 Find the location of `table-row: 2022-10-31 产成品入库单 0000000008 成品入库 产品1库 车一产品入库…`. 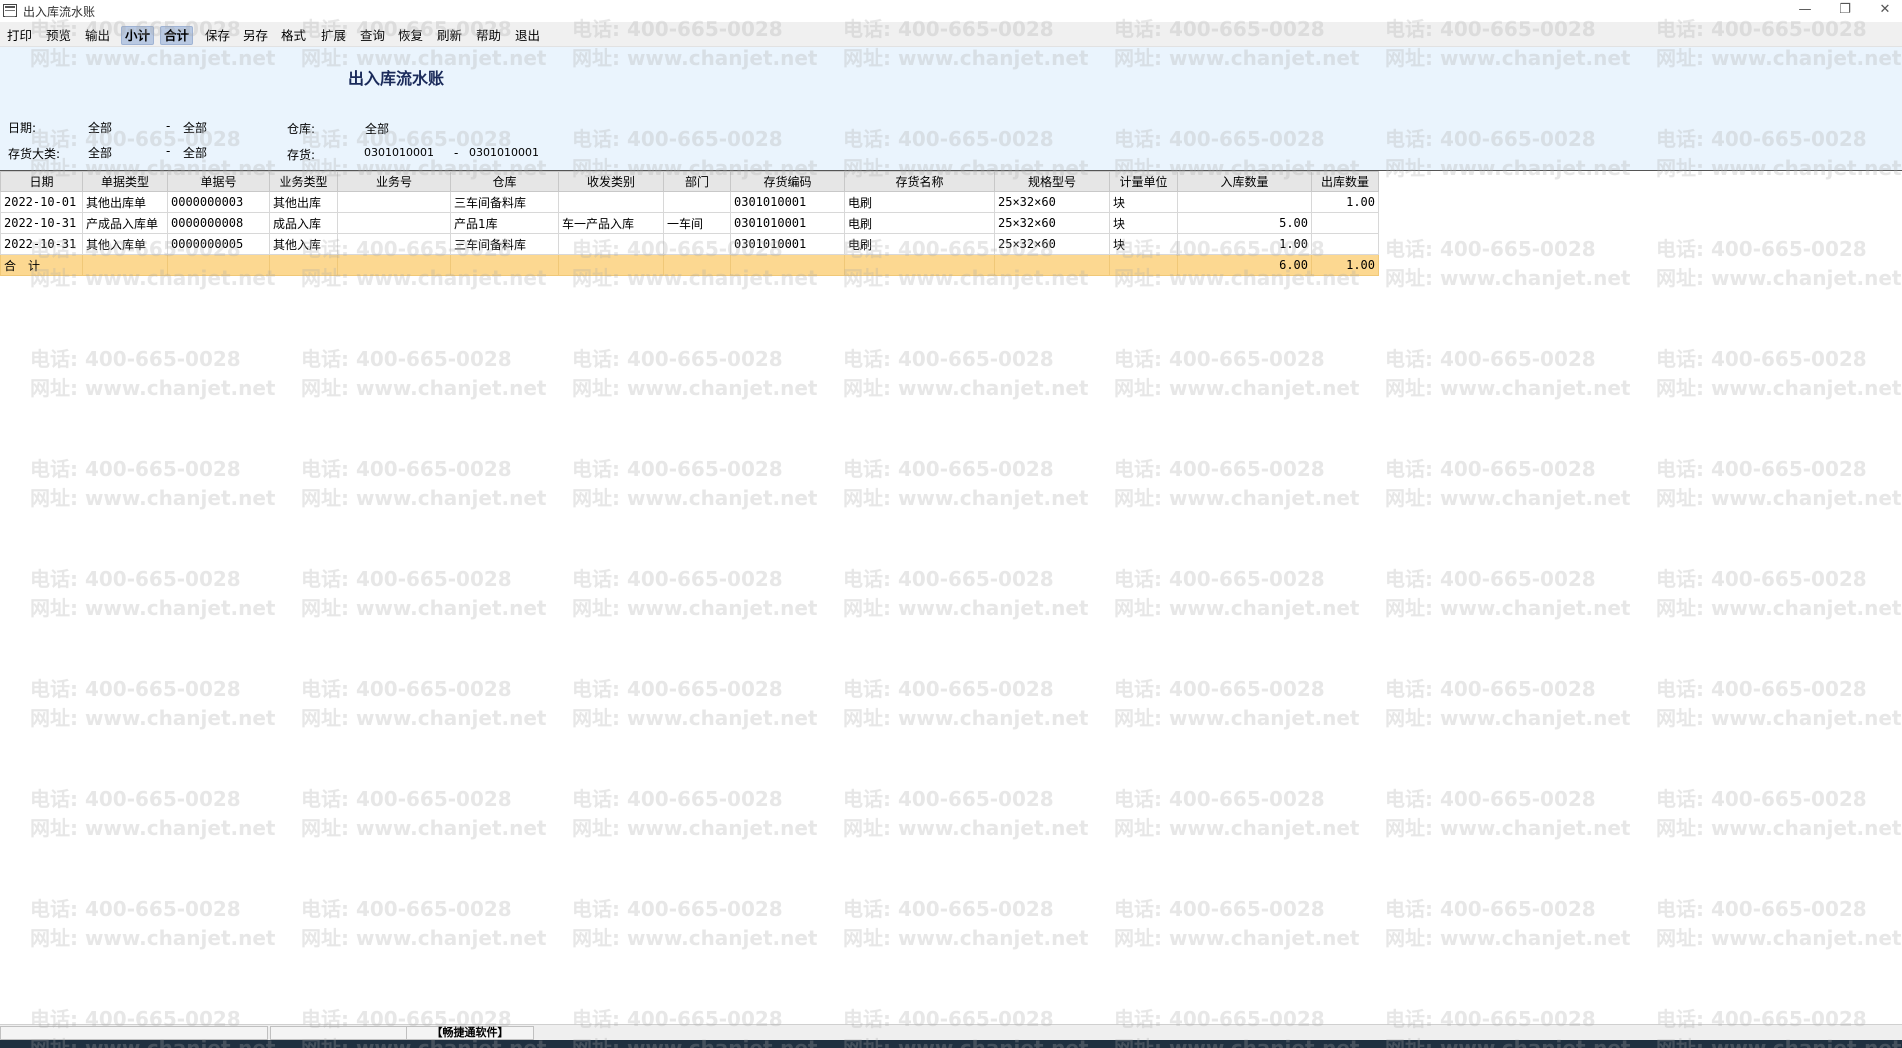

table-row: 2022-10-31 产成品入库单 0000000008 成品入库 产品1库 车一产品入库… is located at coordinates (689, 223).